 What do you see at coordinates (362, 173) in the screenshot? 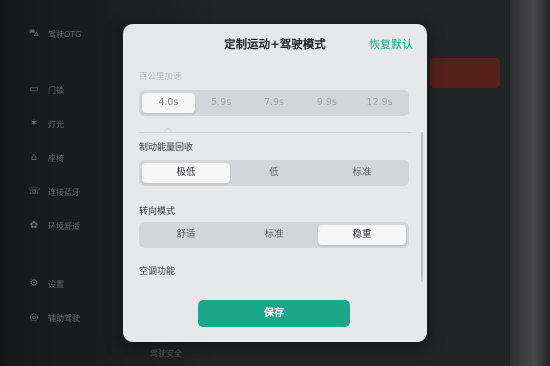
I see `regen-option-standard: 标准` at bounding box center [362, 173].